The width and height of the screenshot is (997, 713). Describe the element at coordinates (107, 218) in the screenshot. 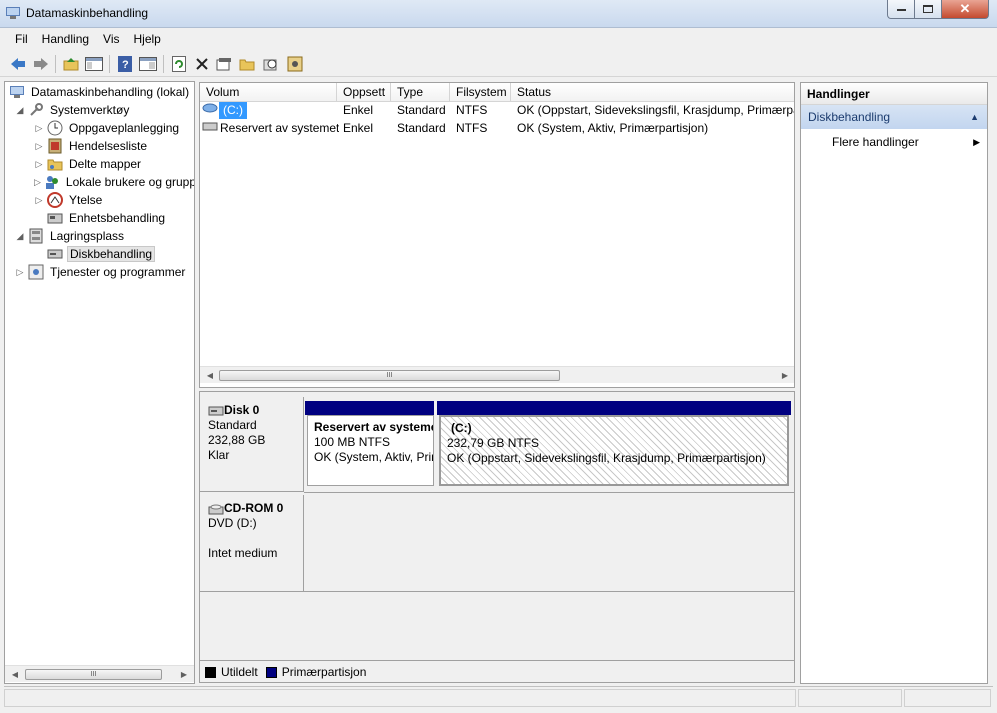

I see `tree-item-device-manager: Enhetsbehandling` at that location.